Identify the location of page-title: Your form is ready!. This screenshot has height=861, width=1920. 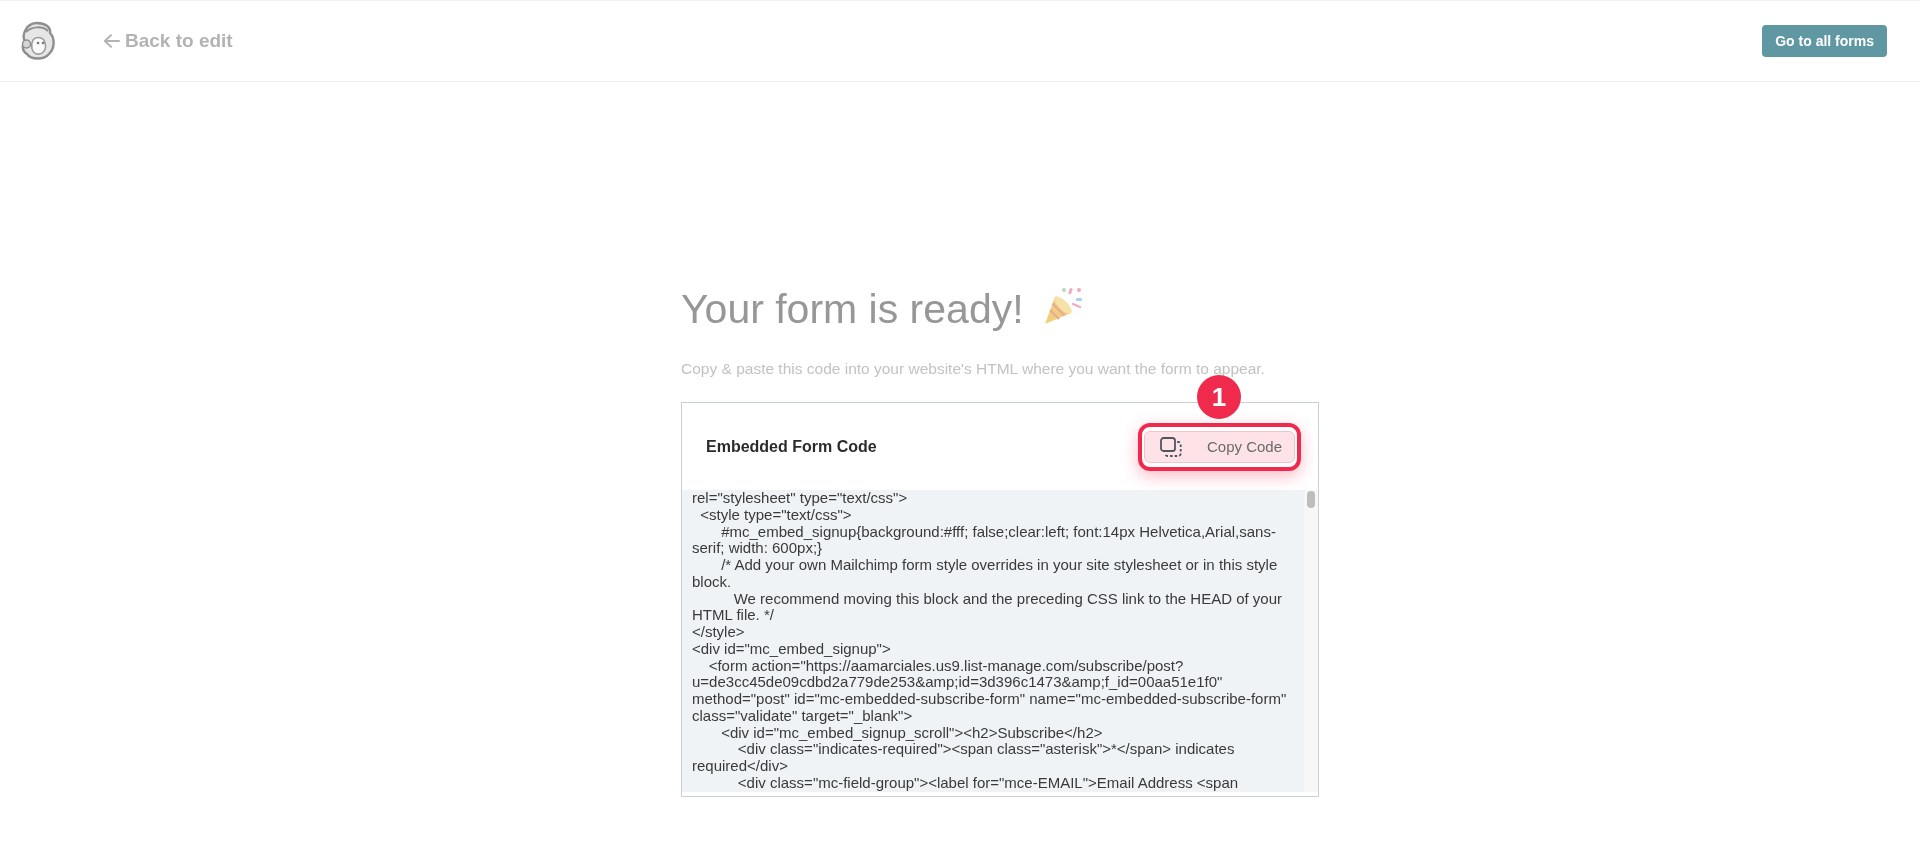
(852, 309).